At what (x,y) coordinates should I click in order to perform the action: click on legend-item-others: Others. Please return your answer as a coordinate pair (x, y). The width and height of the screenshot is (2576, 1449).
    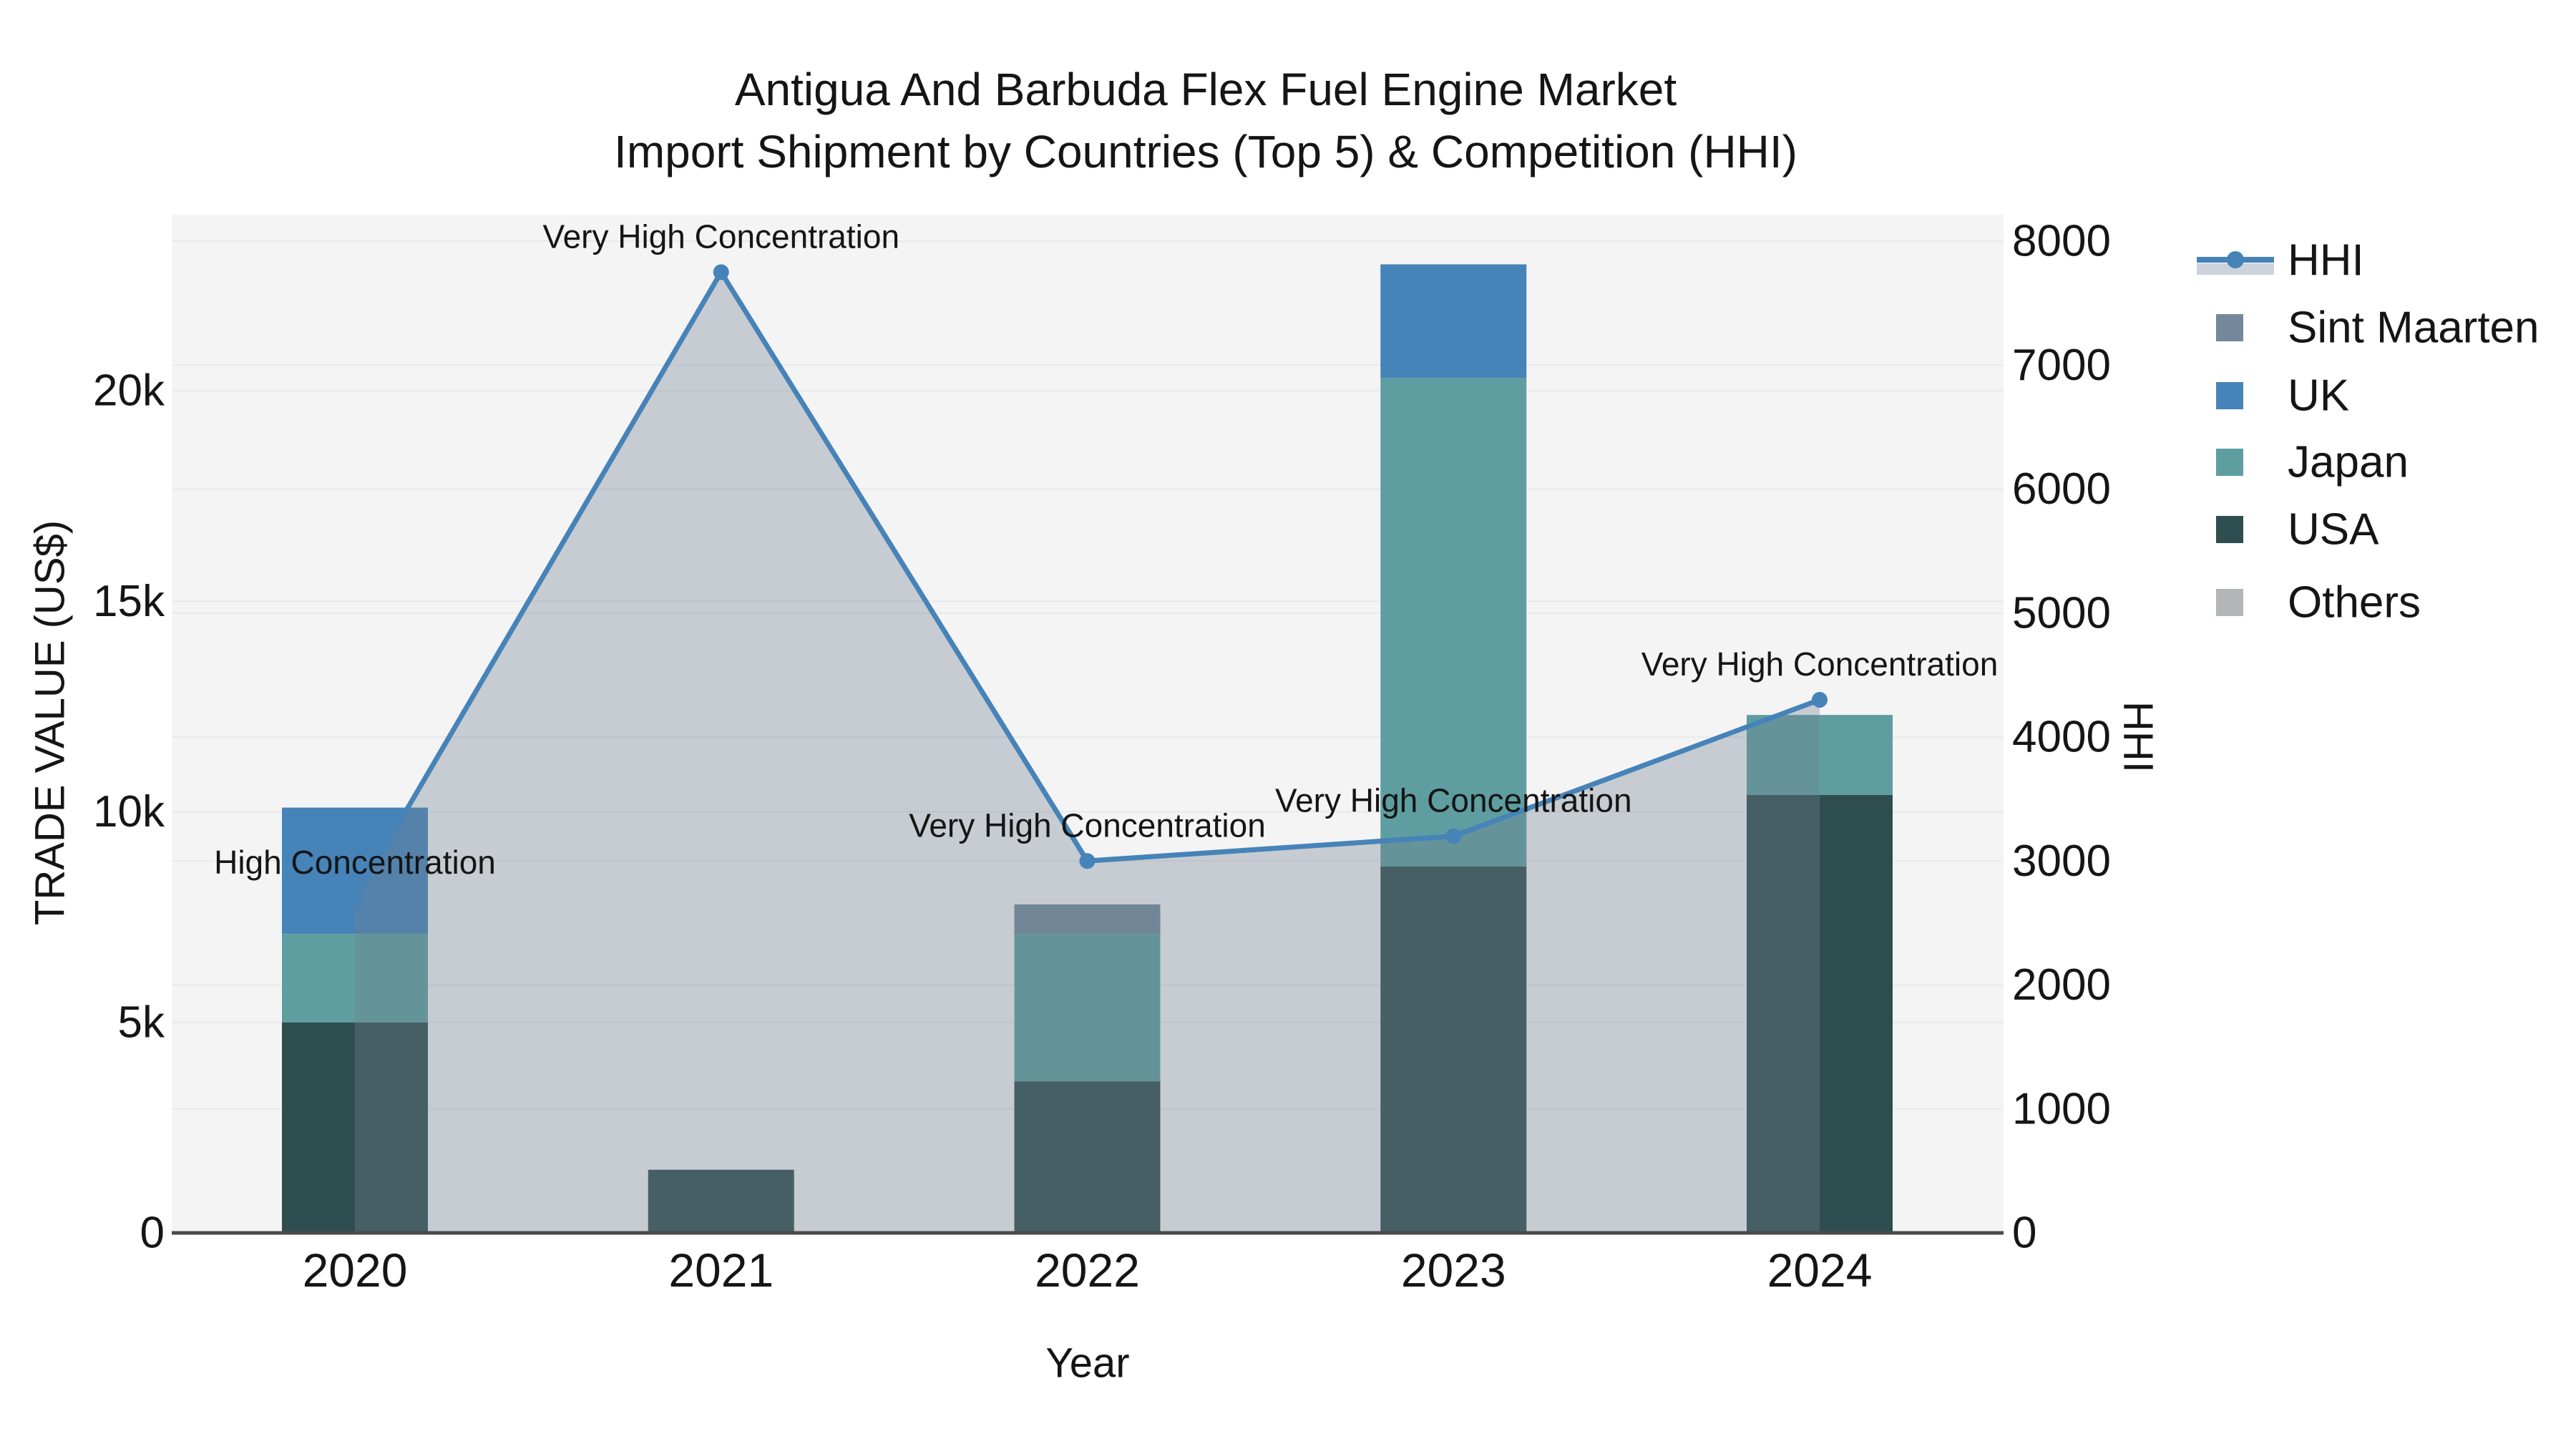
    Looking at the image, I should click on (2318, 603).